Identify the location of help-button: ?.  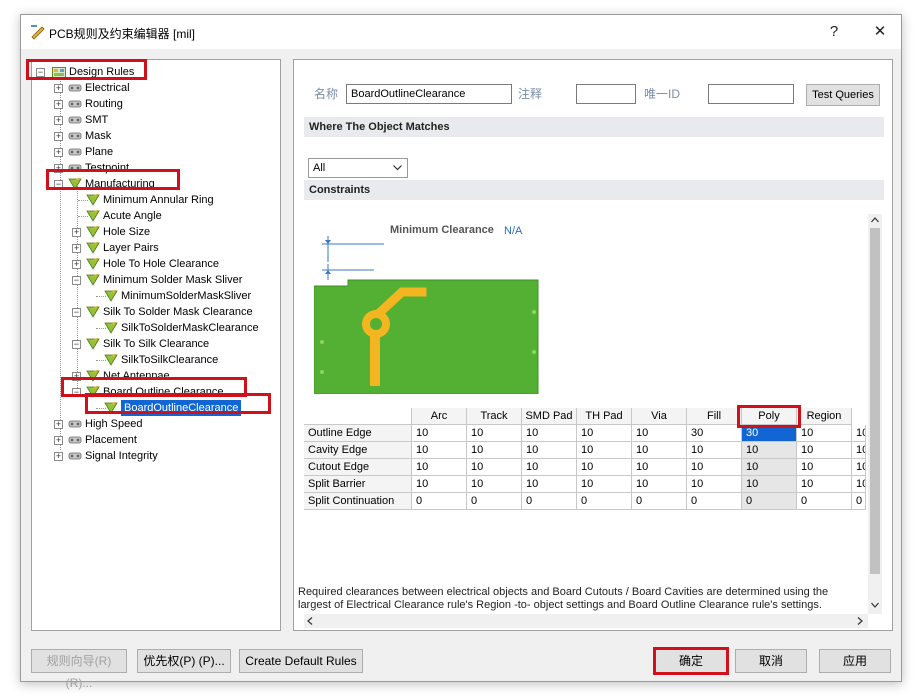
(834, 32).